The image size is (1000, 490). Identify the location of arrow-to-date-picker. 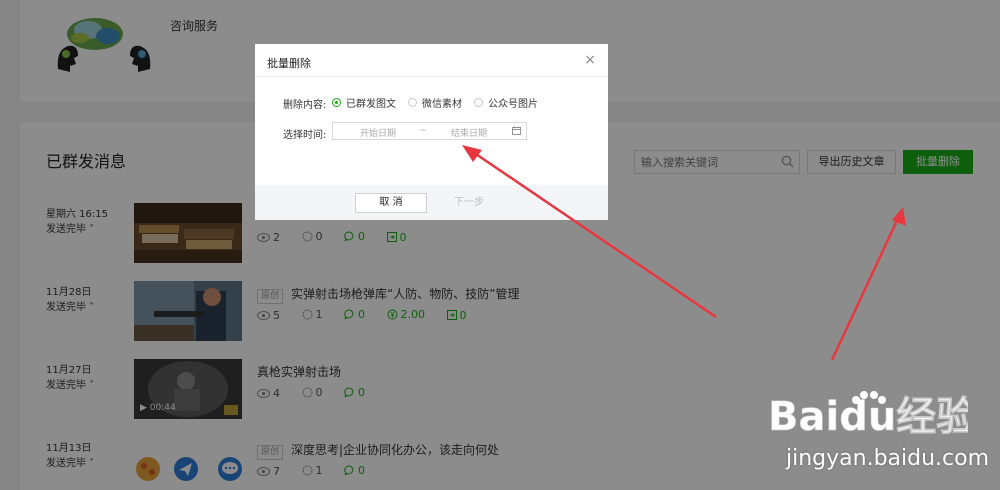
(593, 233).